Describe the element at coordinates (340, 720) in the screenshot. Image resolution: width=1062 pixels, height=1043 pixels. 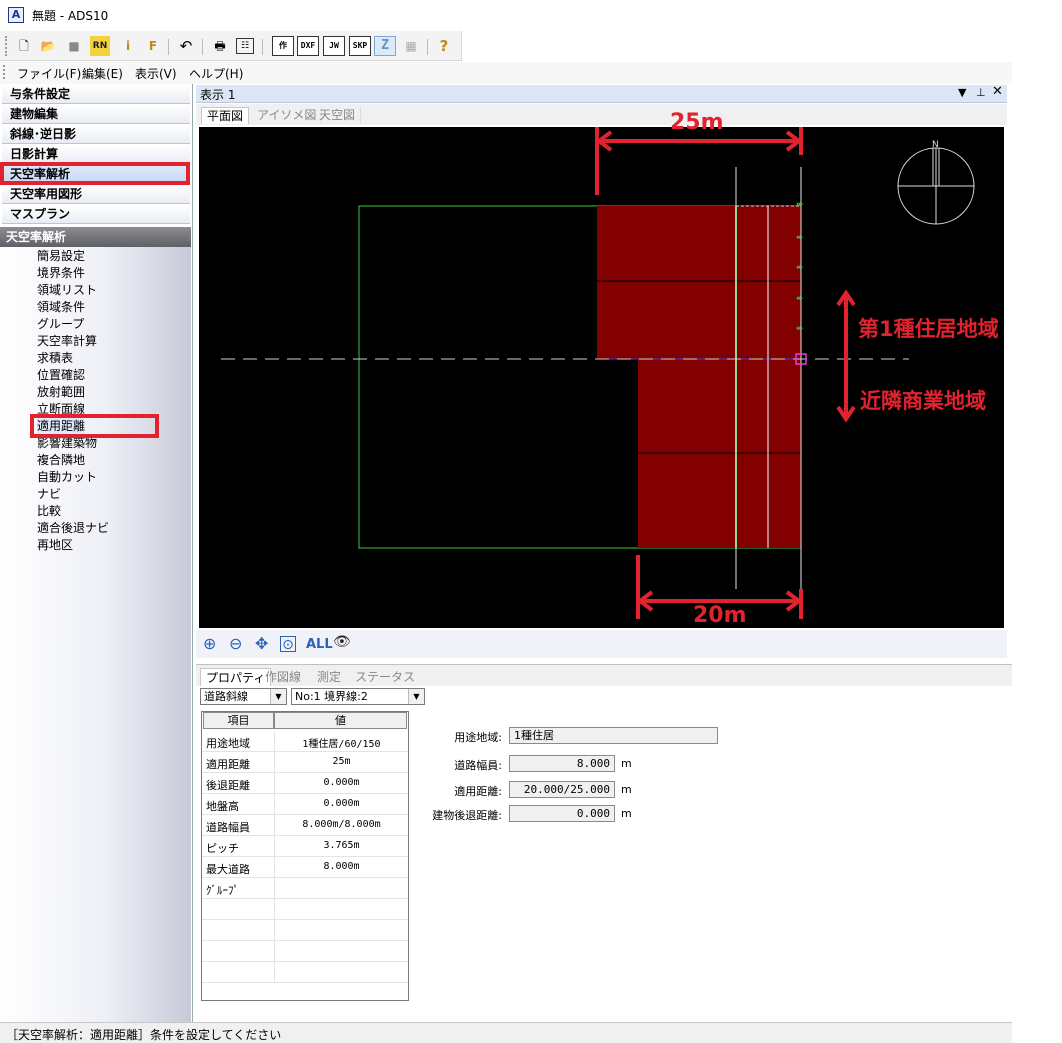
I see `table-header-value: 値` at that location.